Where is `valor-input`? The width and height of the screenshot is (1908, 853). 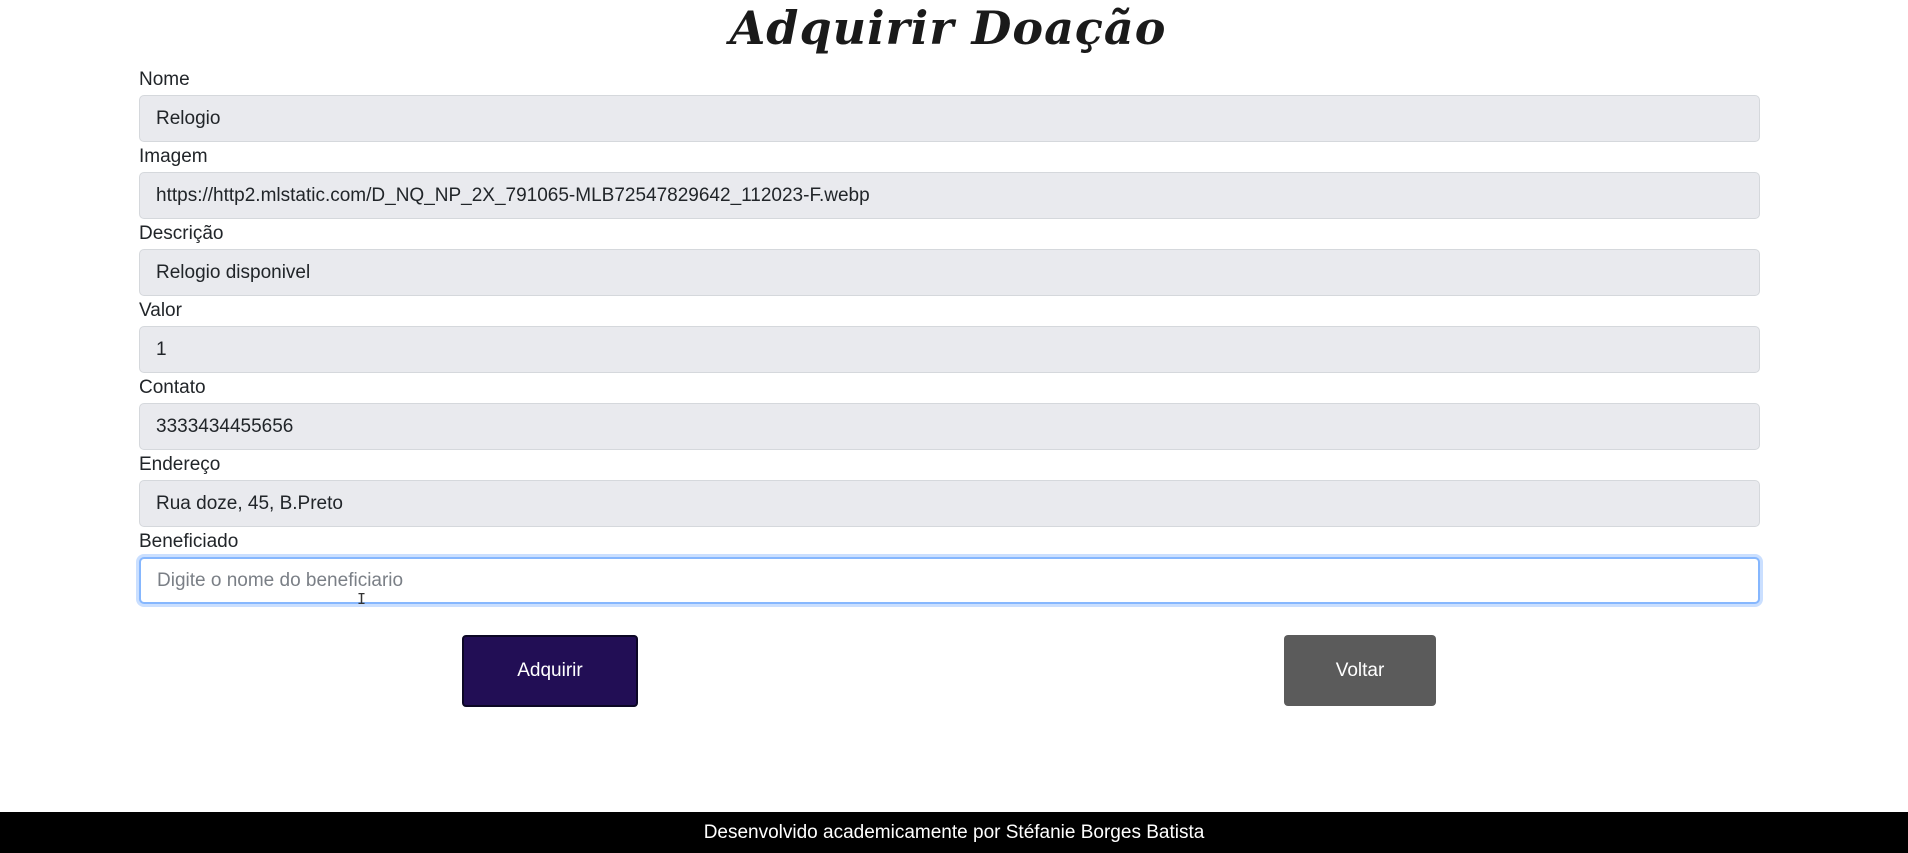 valor-input is located at coordinates (949, 349).